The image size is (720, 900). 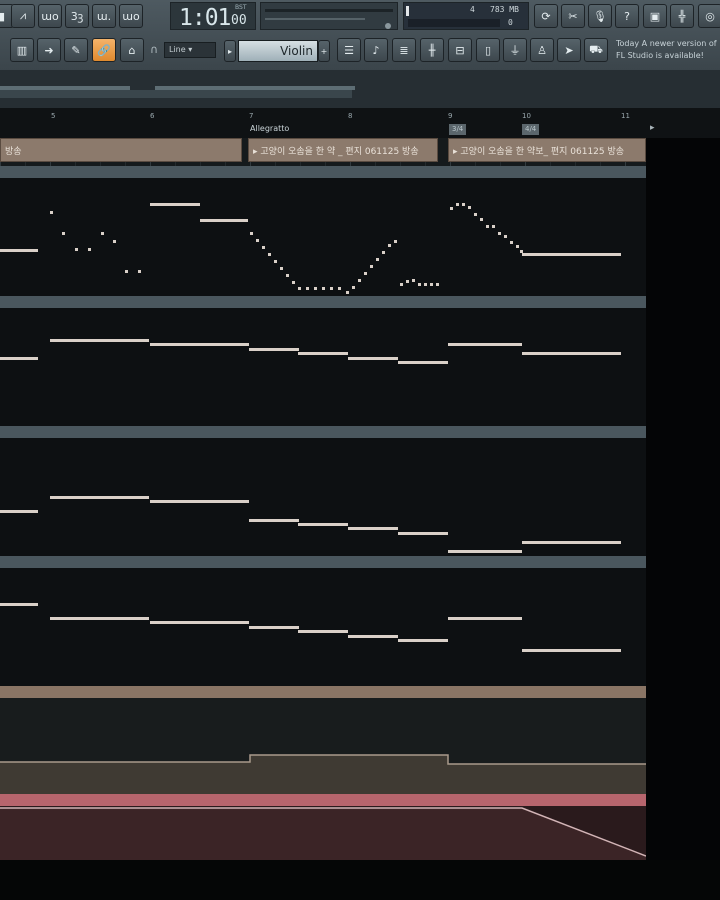 What do you see at coordinates (655, 16) in the screenshot?
I see `save-button: ▣` at bounding box center [655, 16].